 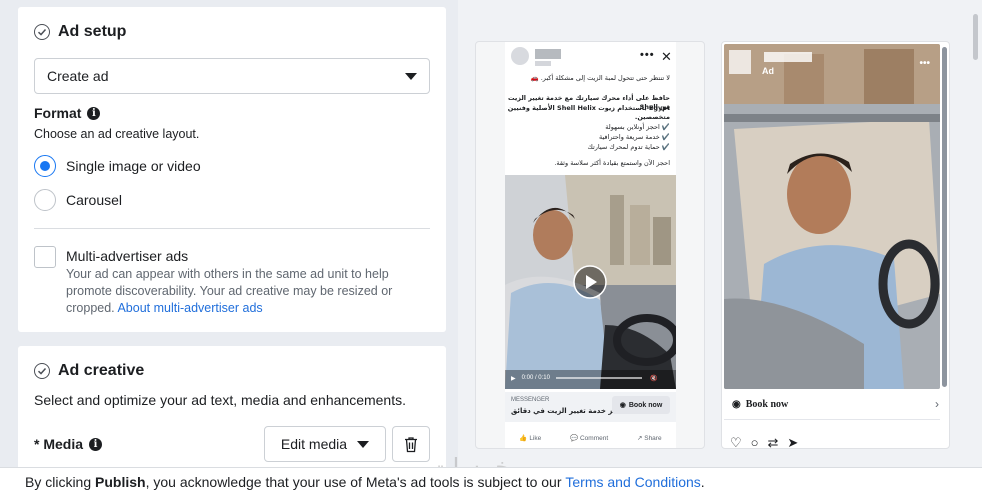 I want to click on about-multi-advertiser-link: About multi-advertiser ads, so click(x=189, y=308).